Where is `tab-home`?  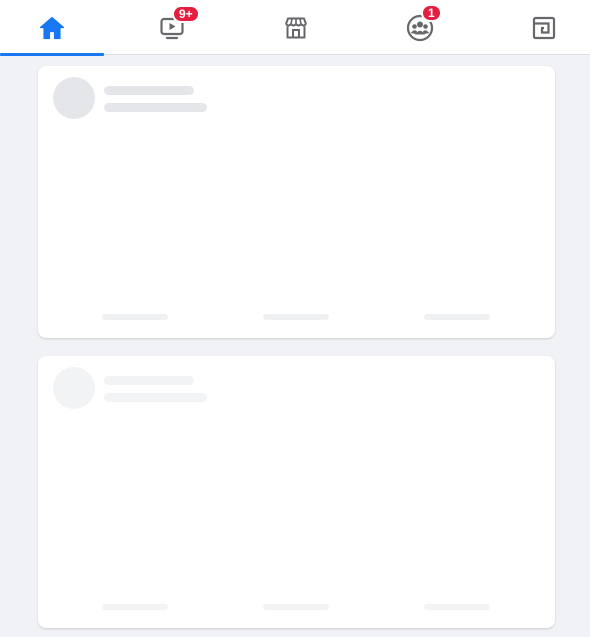 tab-home is located at coordinates (52, 28).